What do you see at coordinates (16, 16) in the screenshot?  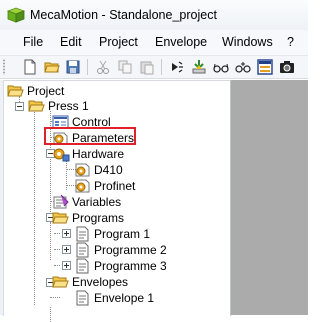 I see `app-logo-icon` at bounding box center [16, 16].